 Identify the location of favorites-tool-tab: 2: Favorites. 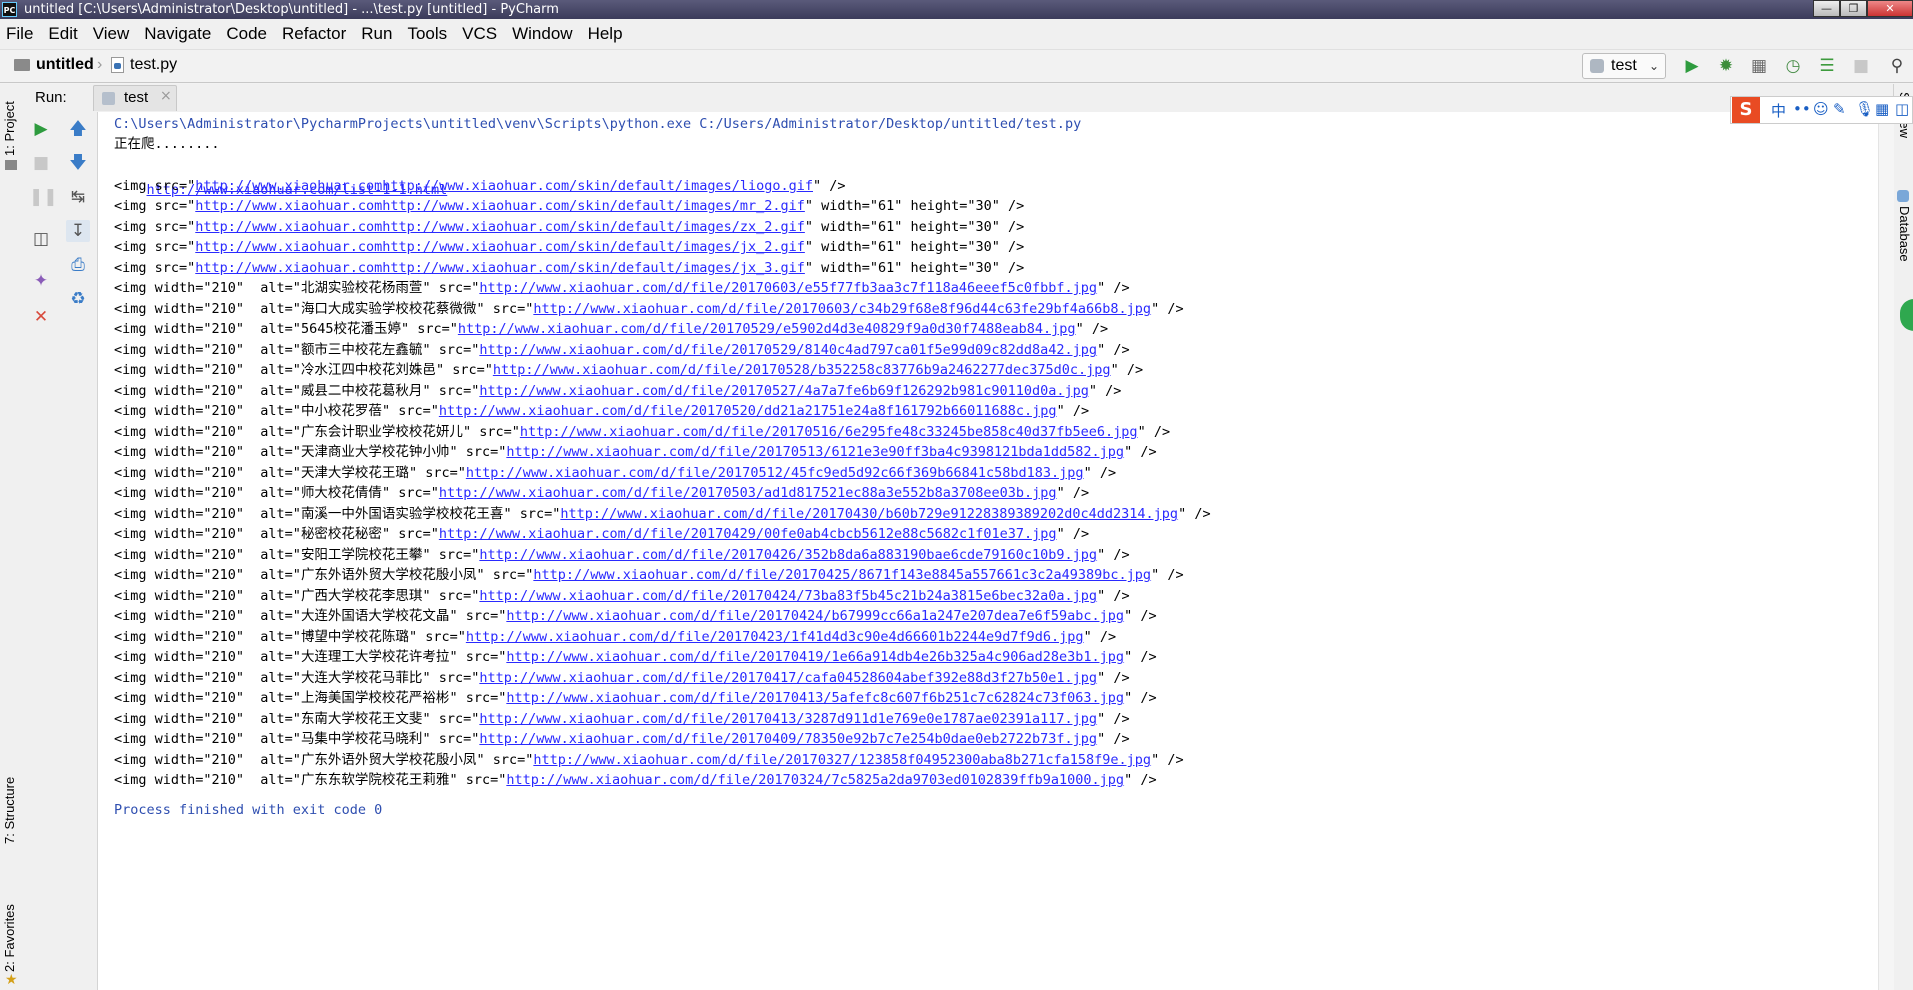
(9, 938).